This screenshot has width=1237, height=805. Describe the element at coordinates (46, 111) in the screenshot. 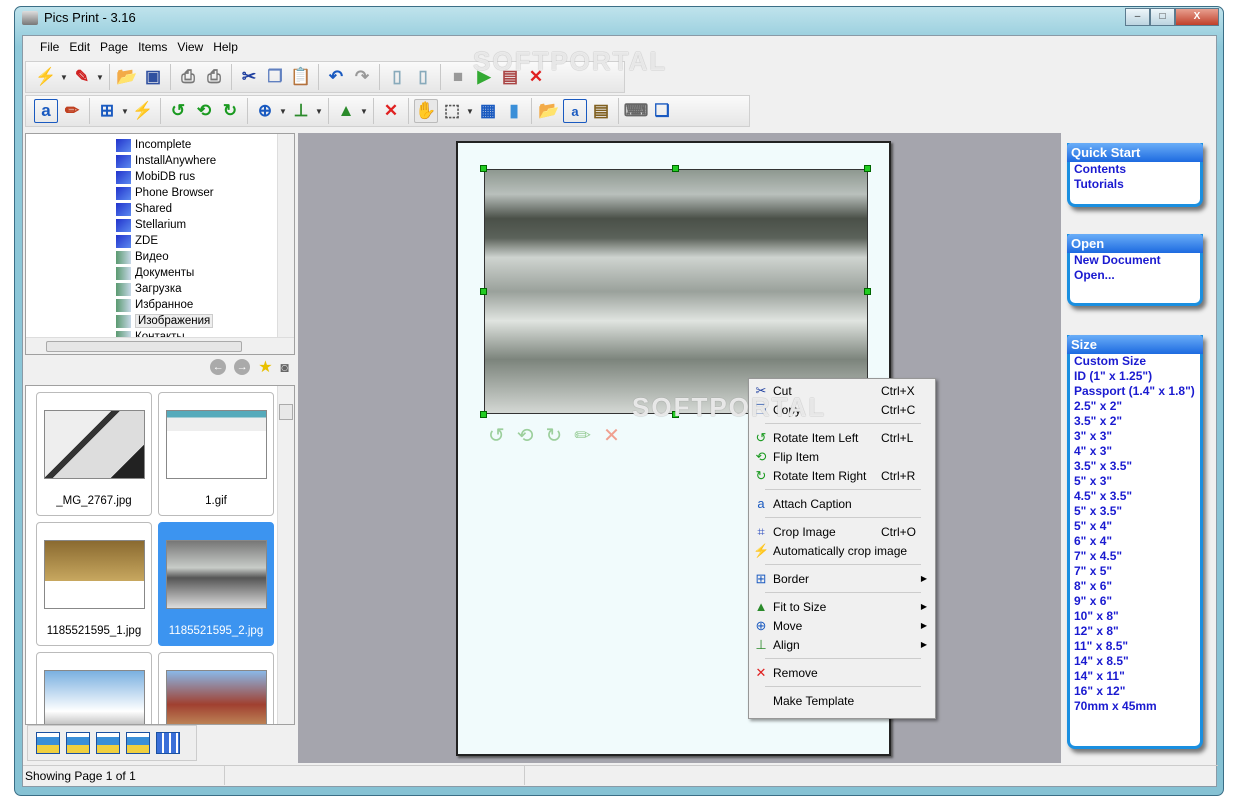

I see `caption-icon: a` at that location.